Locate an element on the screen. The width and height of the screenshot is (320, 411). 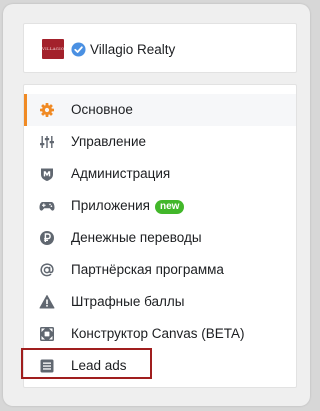
menu-item-administration: Администрация is located at coordinates (160, 174).